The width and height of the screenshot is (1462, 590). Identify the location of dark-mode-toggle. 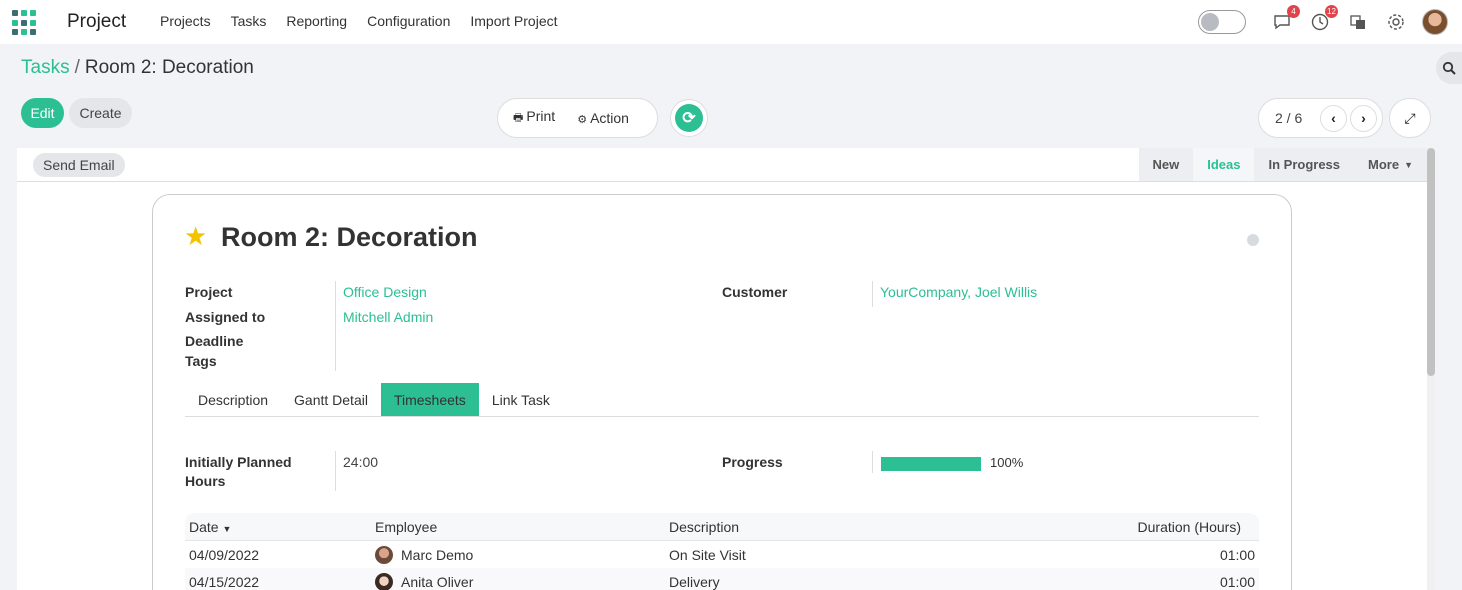
(1222, 22).